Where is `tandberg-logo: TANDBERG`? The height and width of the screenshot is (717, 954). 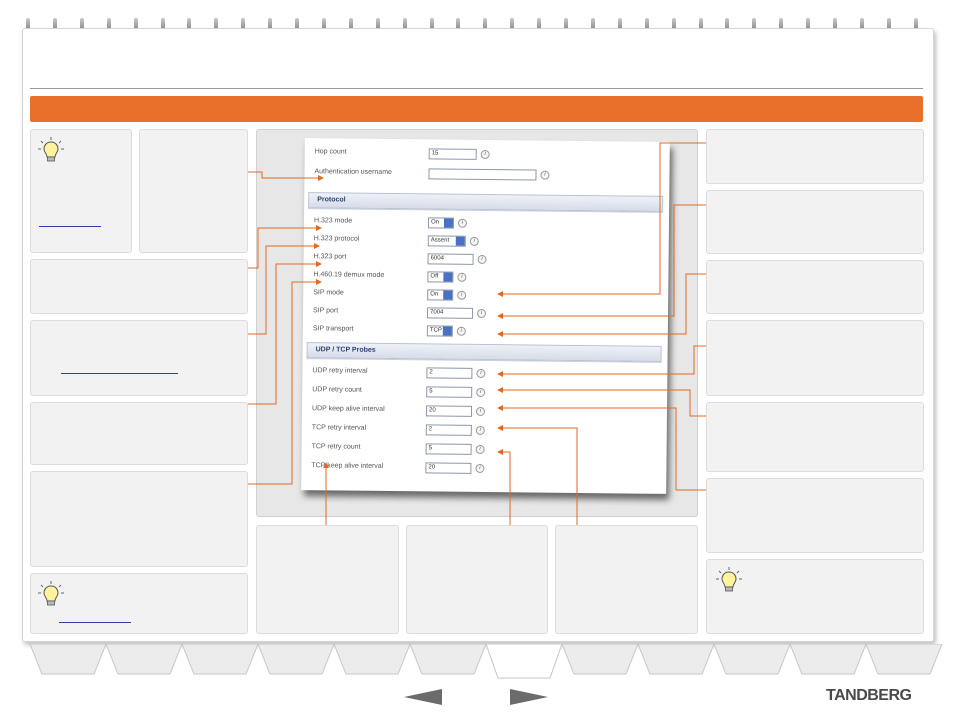
tandberg-logo: TANDBERG is located at coordinates (869, 695).